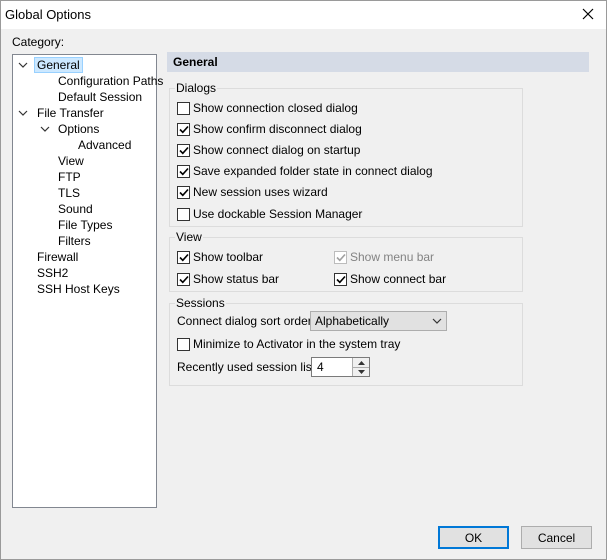 The width and height of the screenshot is (607, 560). I want to click on dialogs-group-title: Dialogs, so click(196, 88).